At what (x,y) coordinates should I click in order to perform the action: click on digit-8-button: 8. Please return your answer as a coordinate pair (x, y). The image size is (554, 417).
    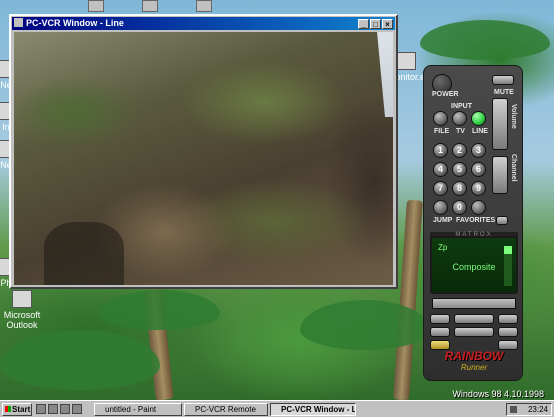
    Looking at the image, I should click on (459, 188).